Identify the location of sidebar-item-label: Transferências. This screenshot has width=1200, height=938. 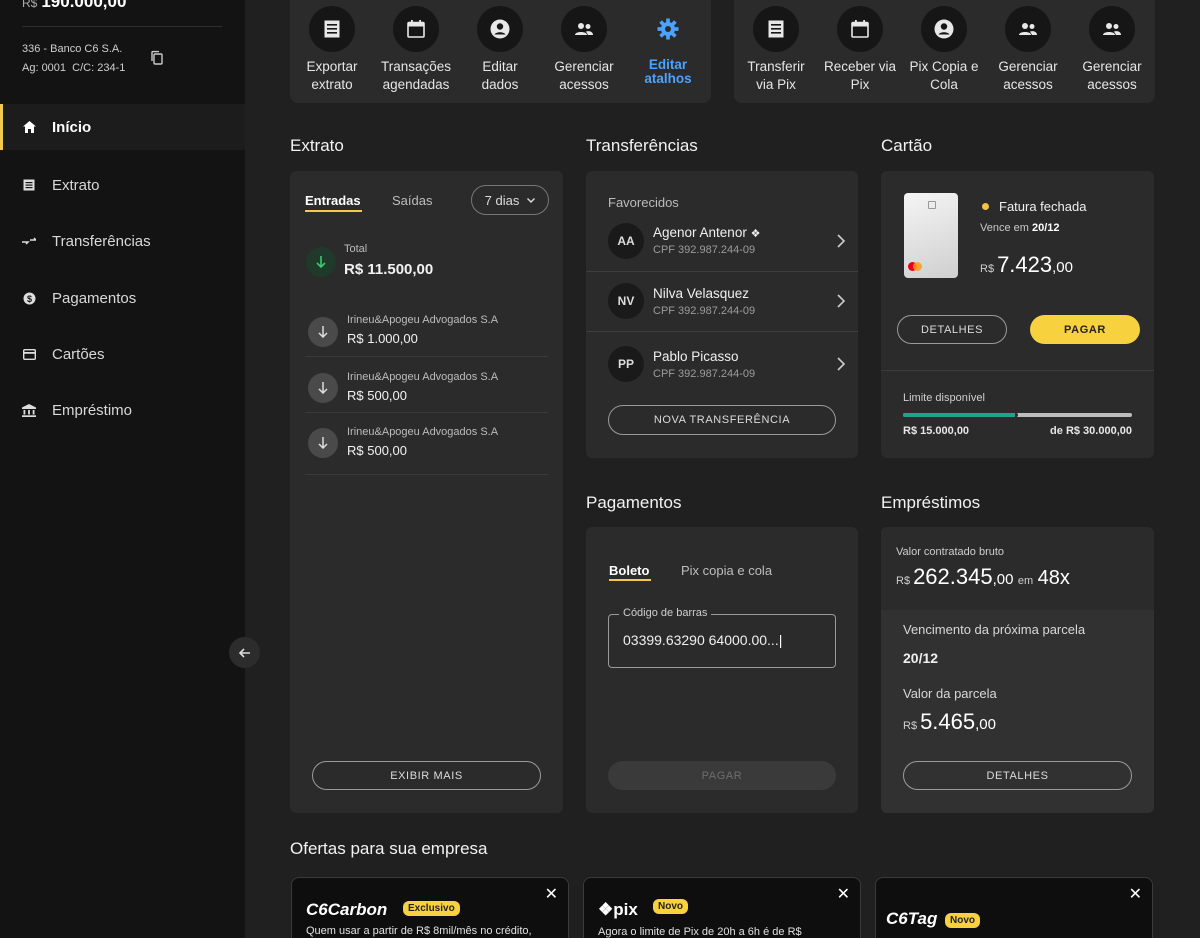
(101, 241).